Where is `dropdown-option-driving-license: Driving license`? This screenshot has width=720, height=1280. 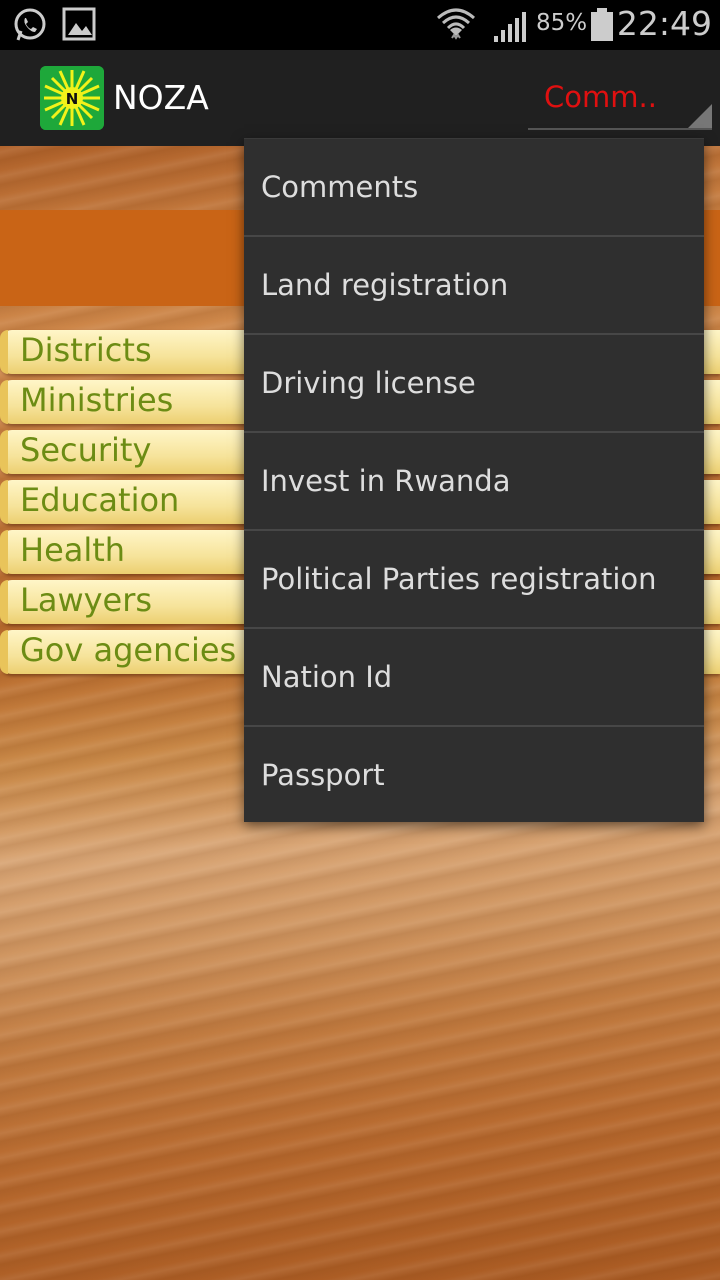
dropdown-option-driving-license: Driving license is located at coordinates (474, 384).